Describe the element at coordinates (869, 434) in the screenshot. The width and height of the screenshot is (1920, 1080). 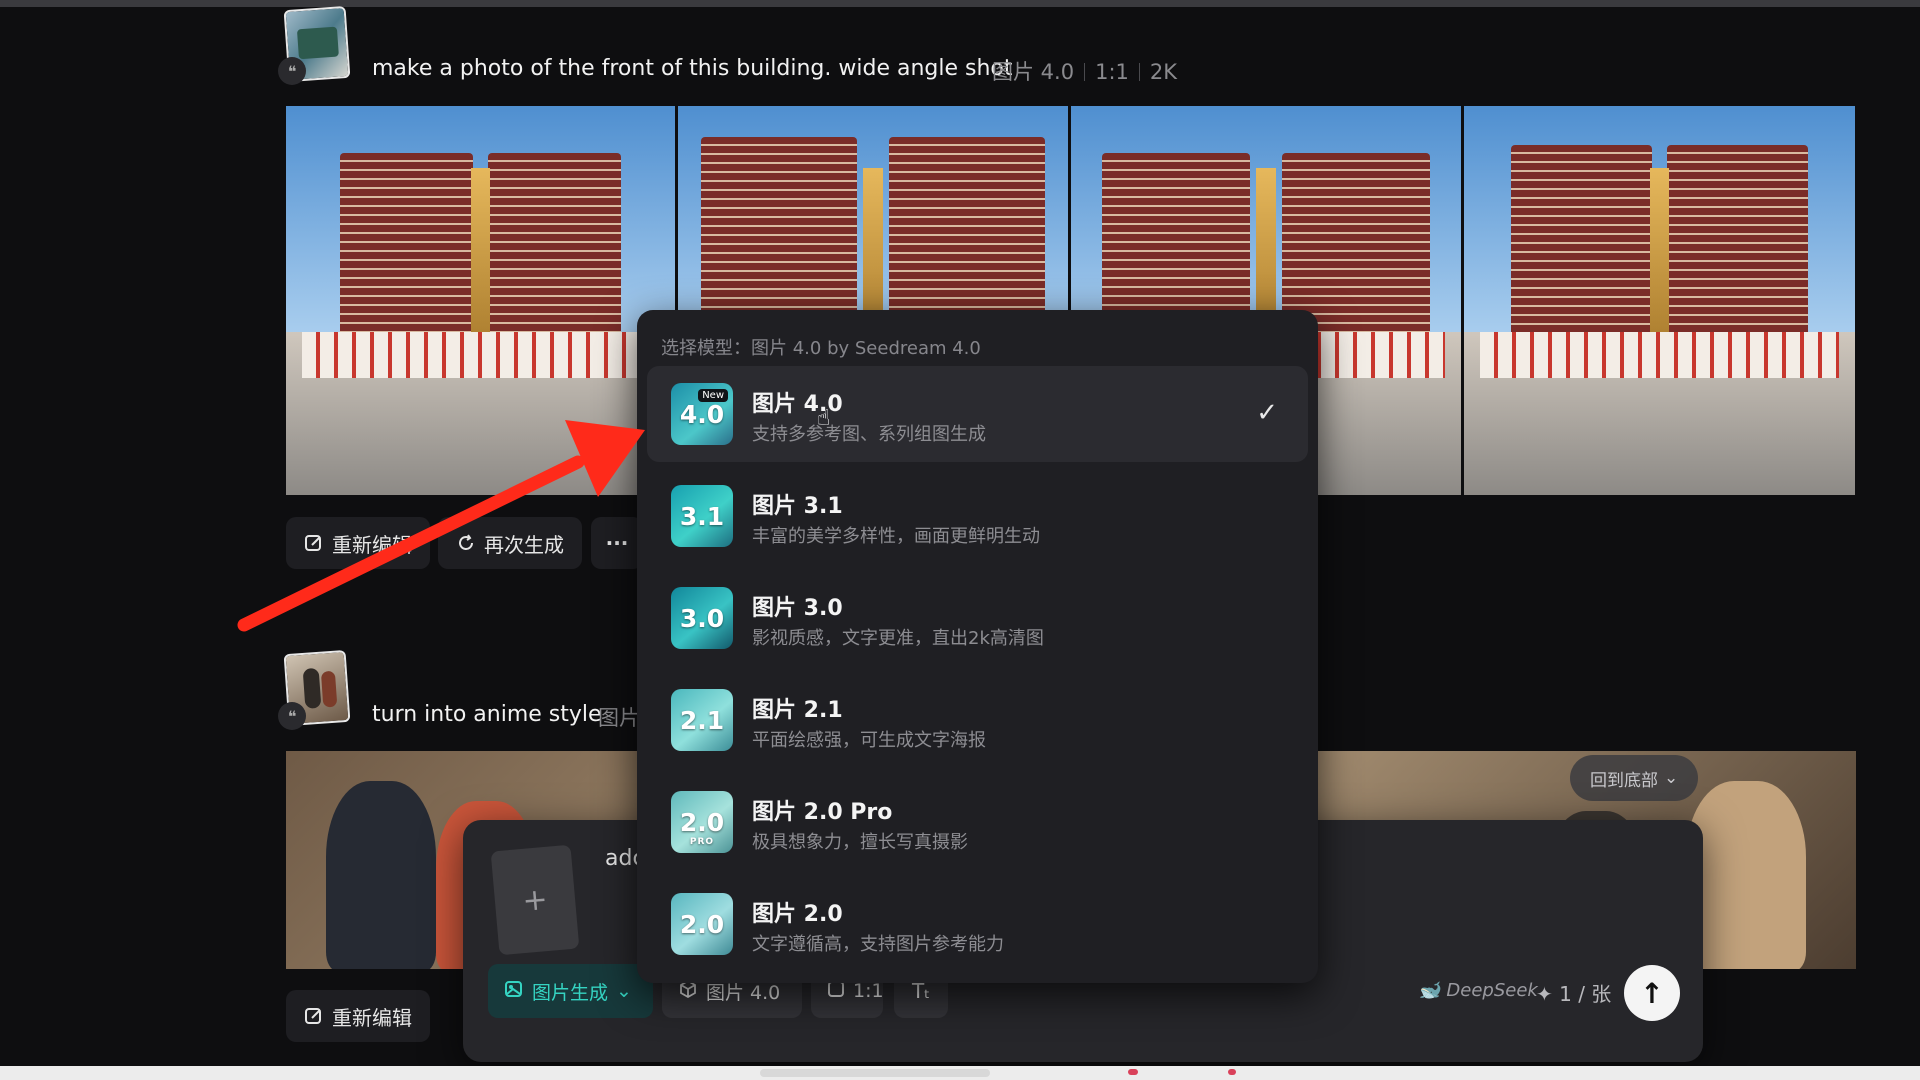
I see `model-desc: 支持多参考图、系列组图生成` at that location.